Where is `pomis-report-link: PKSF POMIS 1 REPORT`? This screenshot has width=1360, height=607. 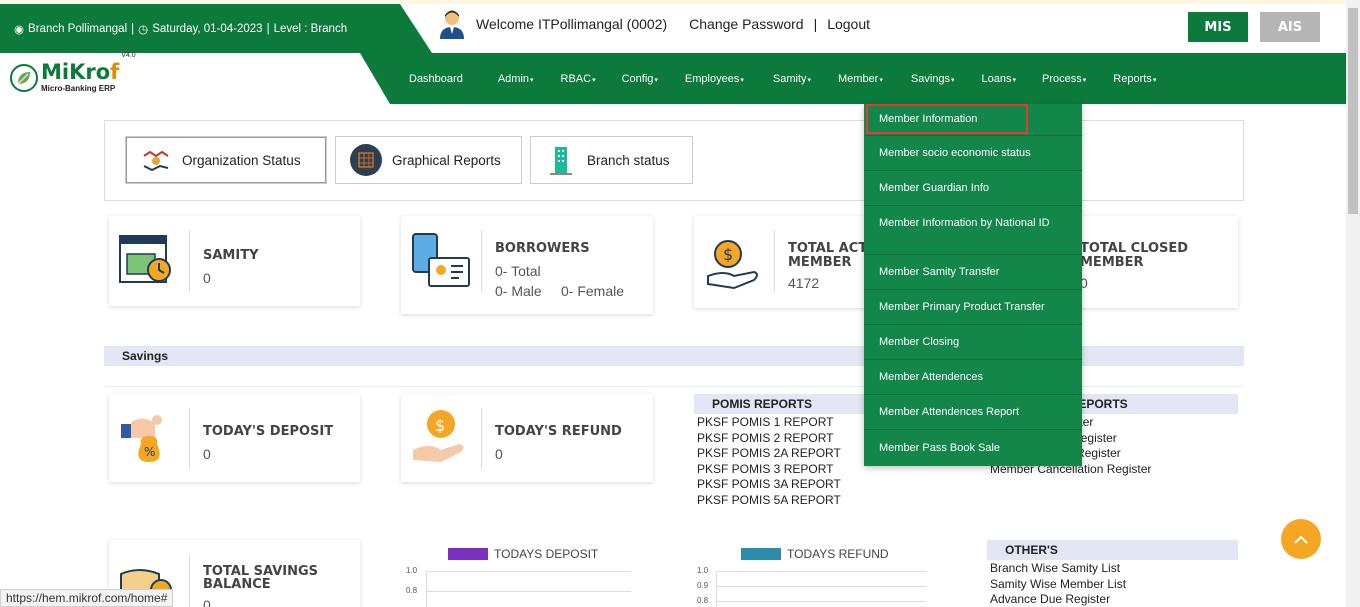 pomis-report-link: PKSF POMIS 1 REPORT is located at coordinates (769, 423).